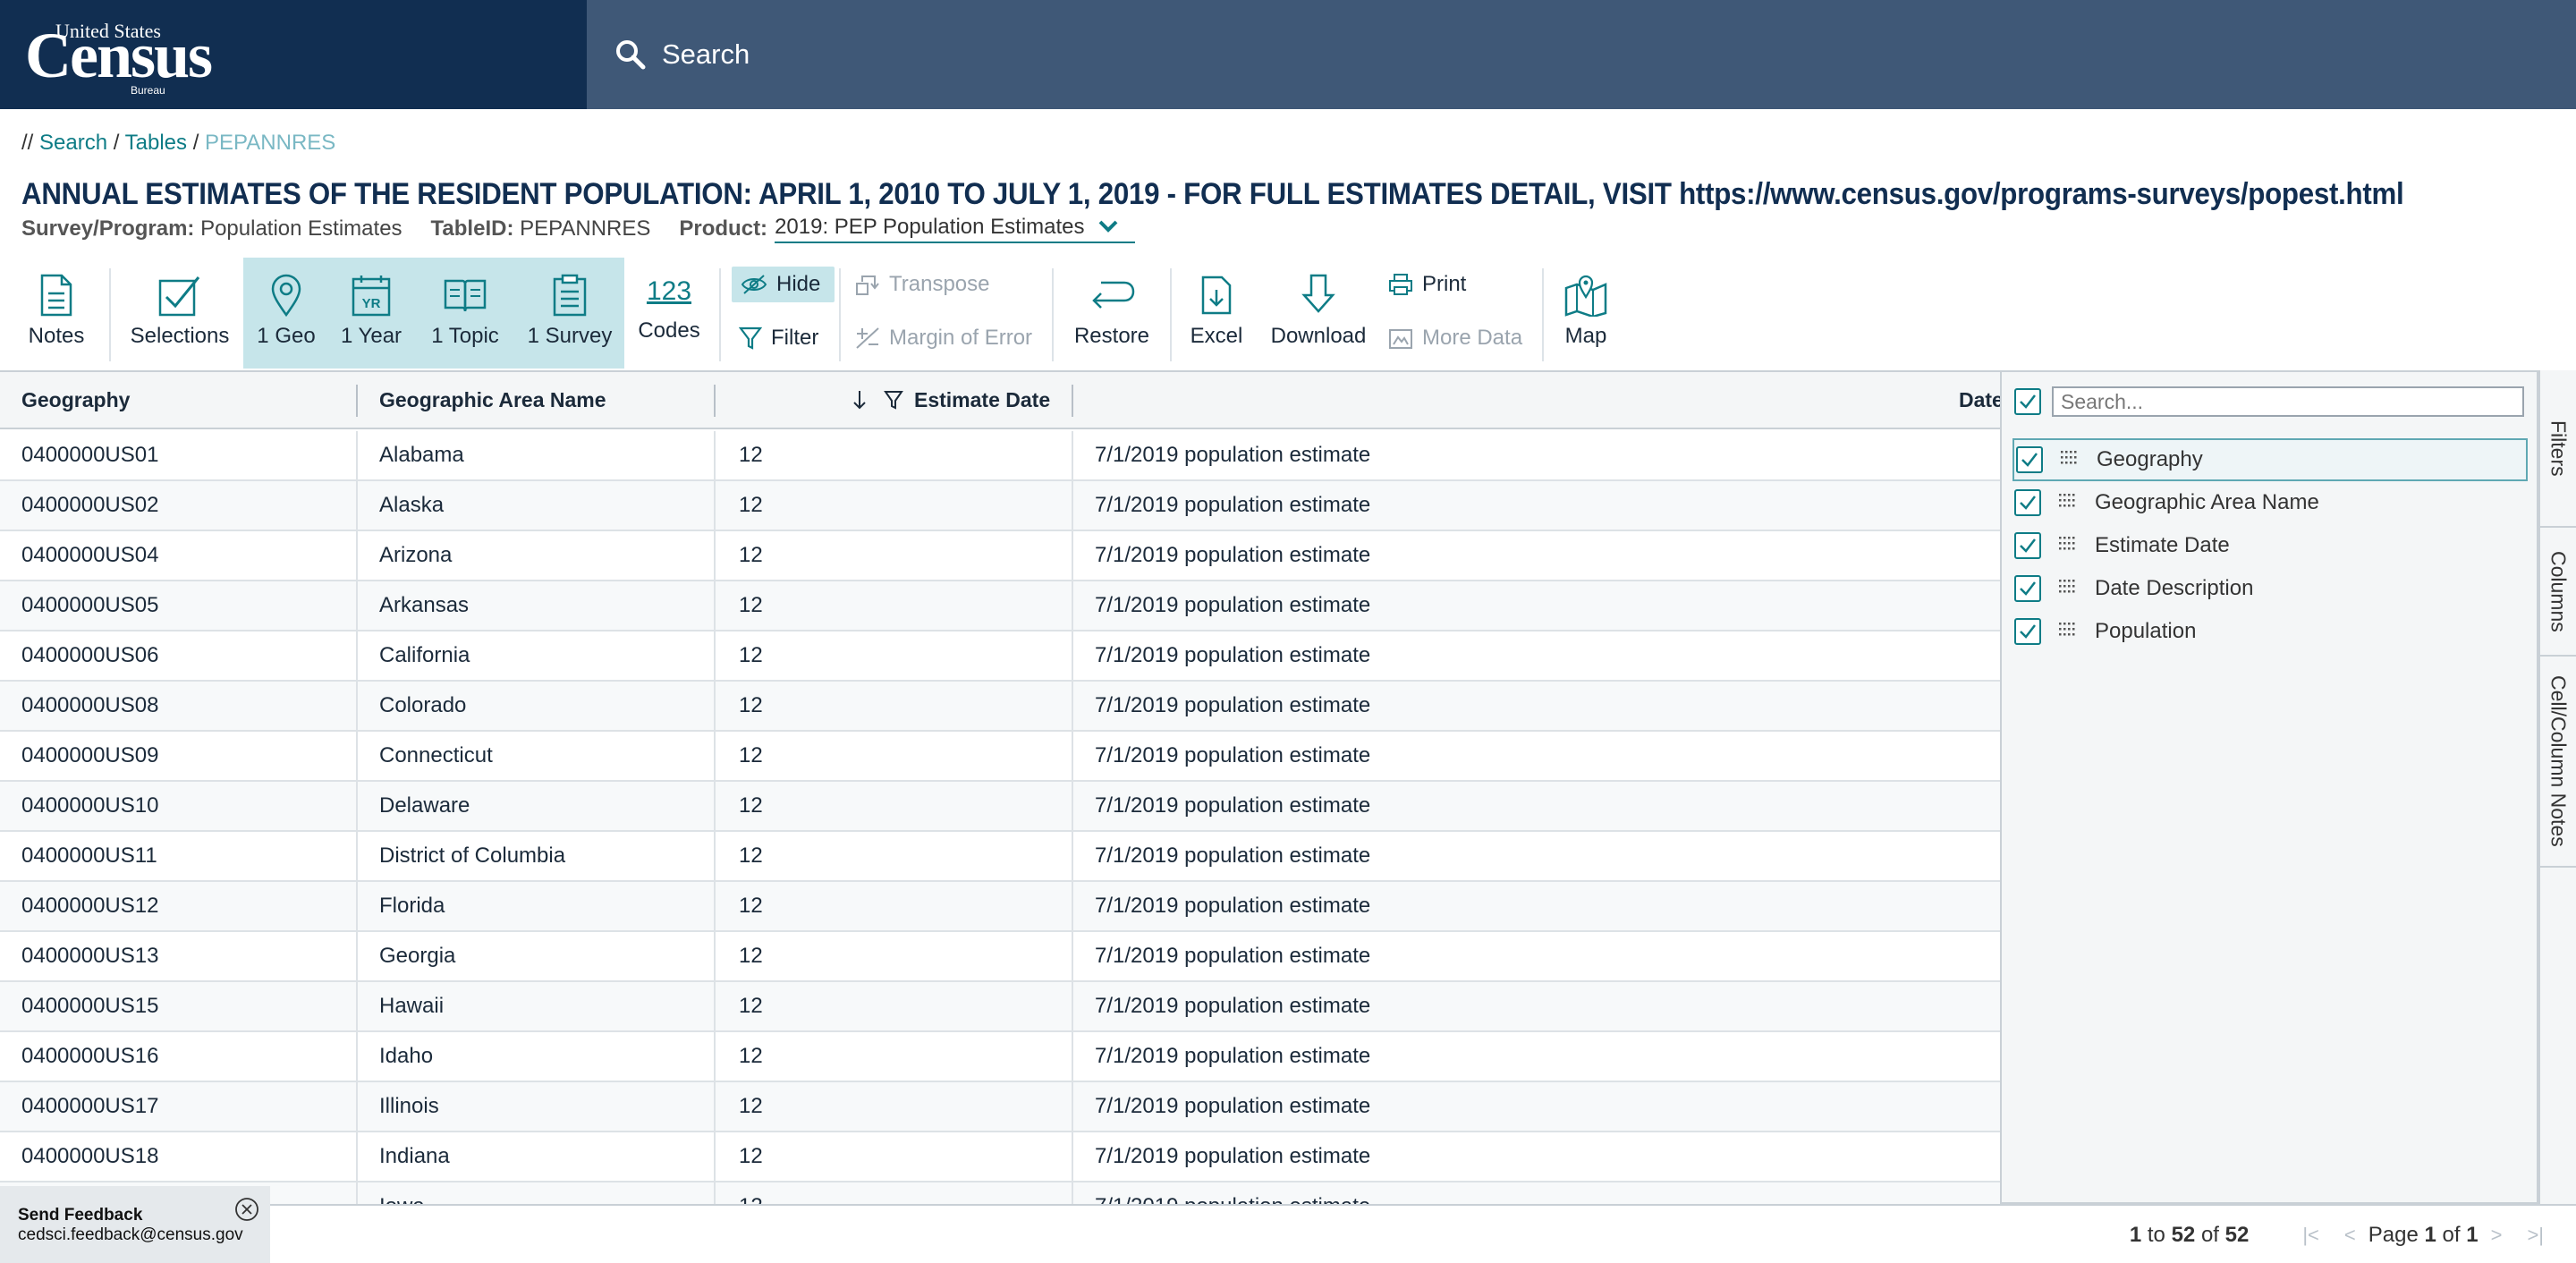 The image size is (2576, 1263). I want to click on column-toggle-item: Estimate Date, so click(2270, 545).